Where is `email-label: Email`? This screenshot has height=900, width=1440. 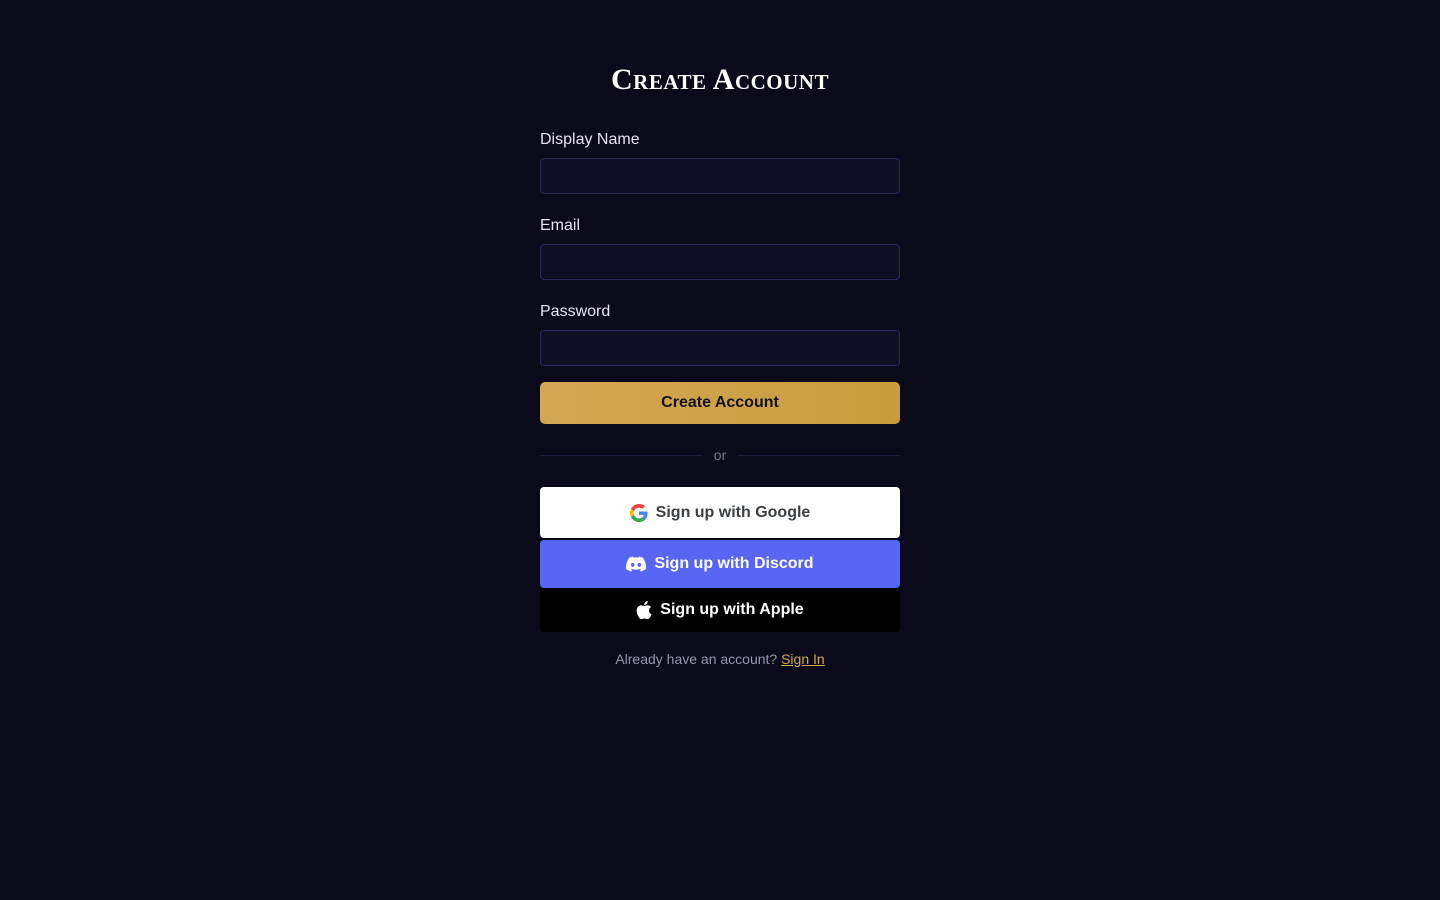 email-label: Email is located at coordinates (560, 225).